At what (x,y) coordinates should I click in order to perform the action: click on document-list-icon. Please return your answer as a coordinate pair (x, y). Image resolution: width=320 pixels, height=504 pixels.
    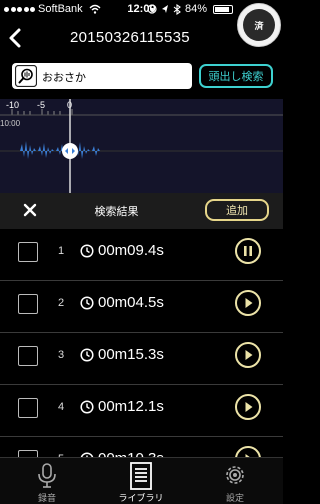
    Looking at the image, I should click on (141, 476).